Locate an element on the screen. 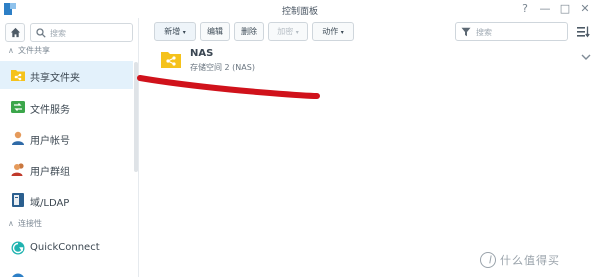 The image size is (600, 277). edit-button: 编辑 is located at coordinates (215, 31).